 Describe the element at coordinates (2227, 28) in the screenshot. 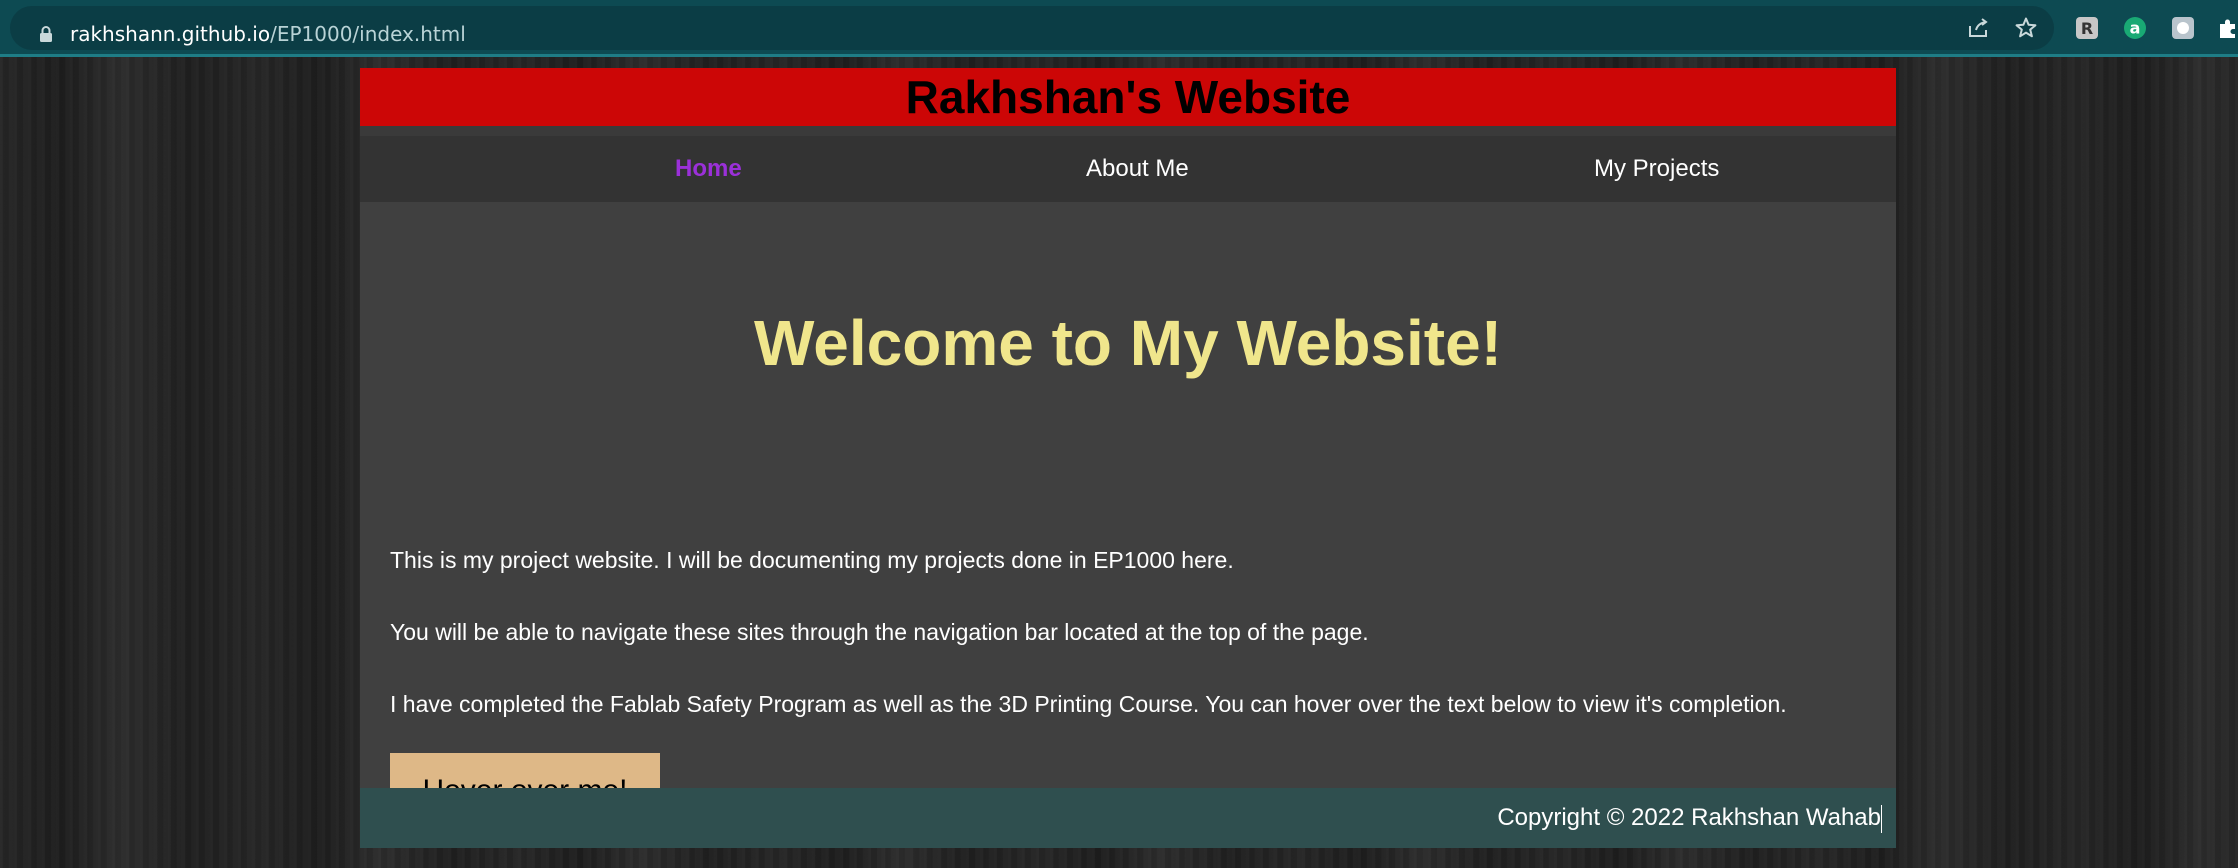

I see `puzzle-icon` at that location.